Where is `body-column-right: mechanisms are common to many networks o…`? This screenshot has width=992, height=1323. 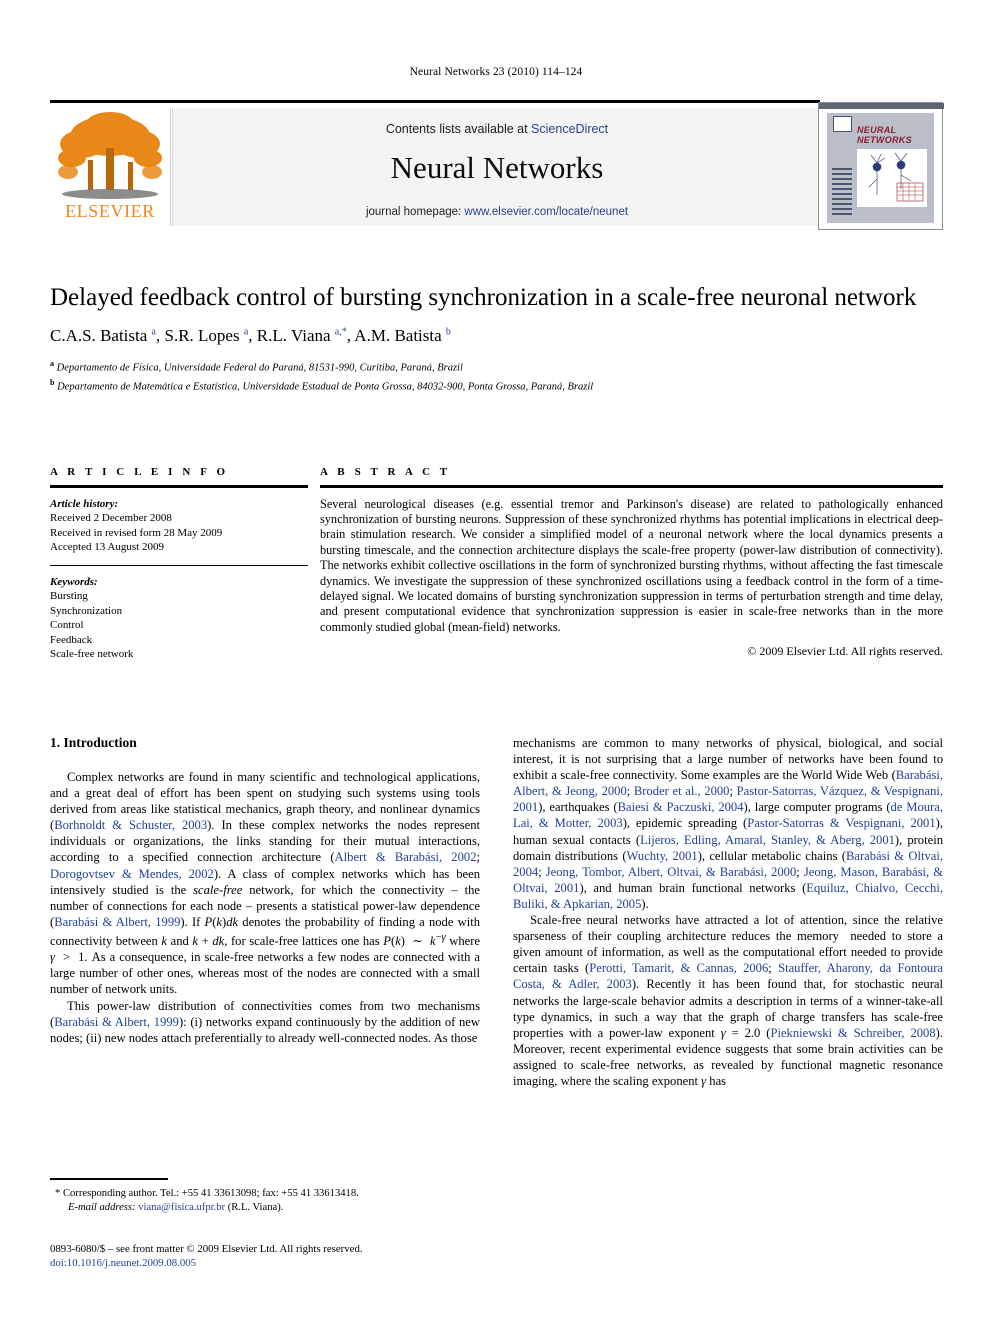 body-column-right: mechanisms are common to many networks o… is located at coordinates (728, 912).